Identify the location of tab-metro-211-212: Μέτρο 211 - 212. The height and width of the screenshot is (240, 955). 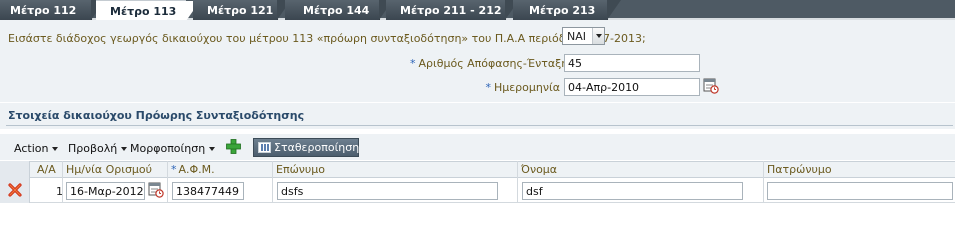
(452, 10).